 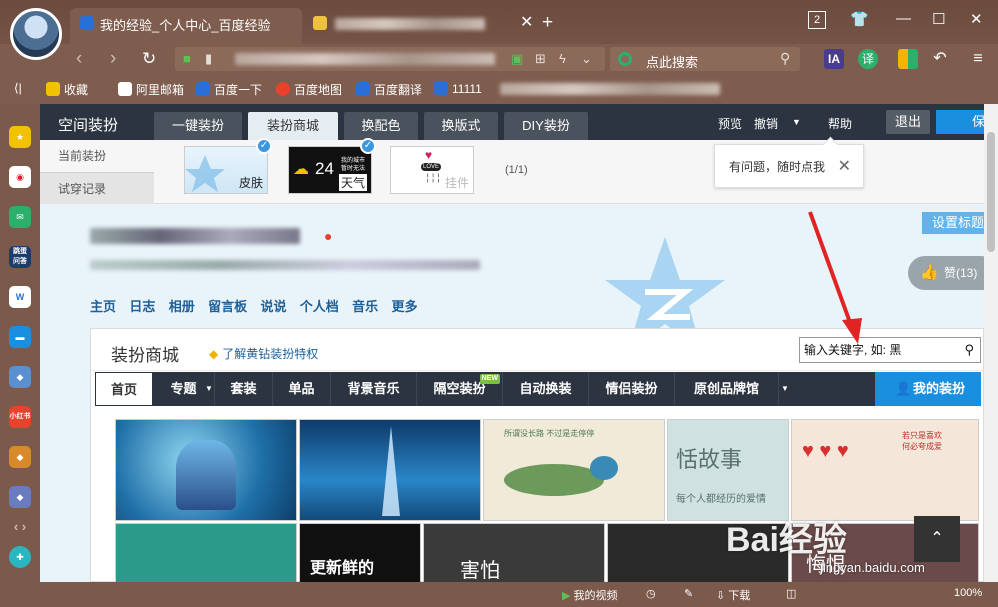 I want to click on exit-button: 退出, so click(x=908, y=122).